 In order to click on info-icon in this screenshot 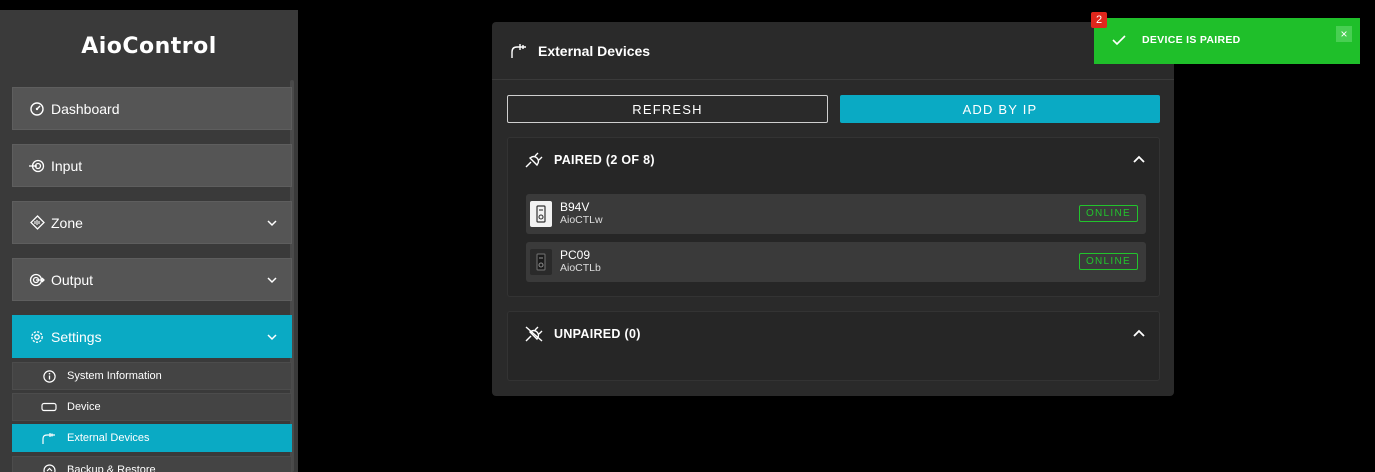, I will do `click(49, 376)`.